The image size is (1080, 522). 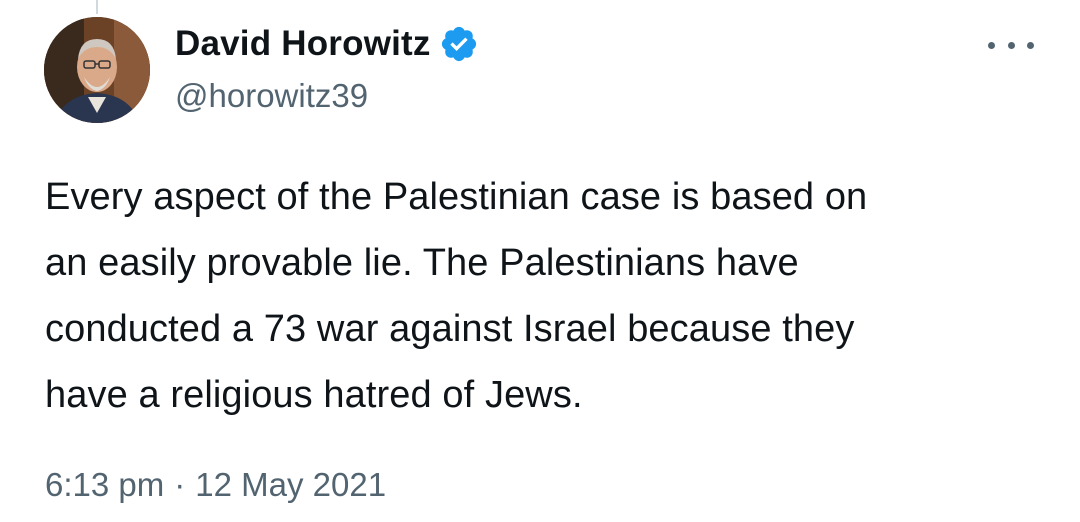 What do you see at coordinates (97, 7) in the screenshot?
I see `thread-connector-line` at bounding box center [97, 7].